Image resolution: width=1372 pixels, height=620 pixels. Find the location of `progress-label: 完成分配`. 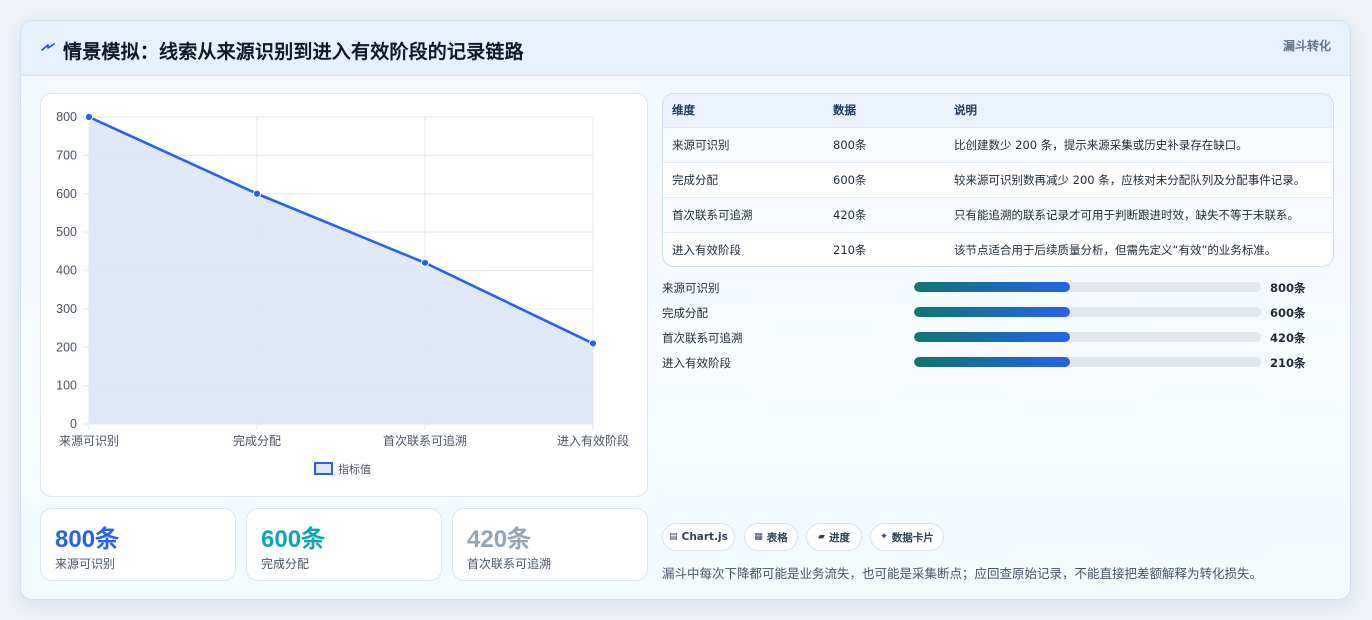

progress-label: 完成分配 is located at coordinates (685, 313).